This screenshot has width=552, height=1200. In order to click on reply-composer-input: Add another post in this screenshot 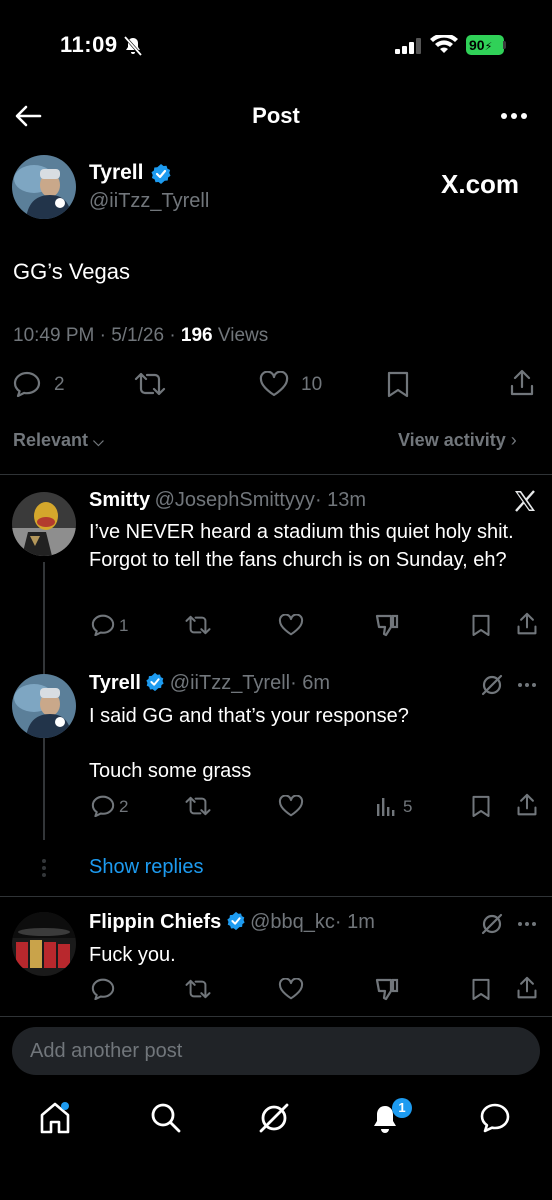, I will do `click(276, 1051)`.